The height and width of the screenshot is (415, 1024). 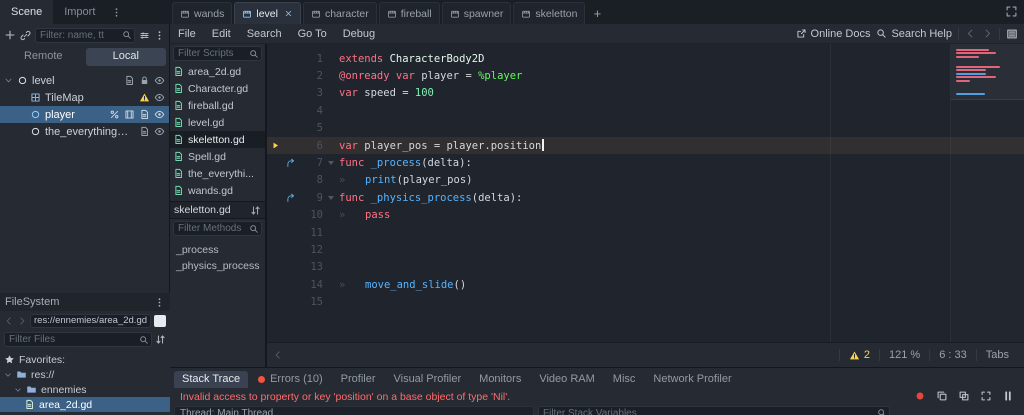 What do you see at coordinates (84, 97) in the screenshot?
I see `scene-node-tilemap: TileMap` at bounding box center [84, 97].